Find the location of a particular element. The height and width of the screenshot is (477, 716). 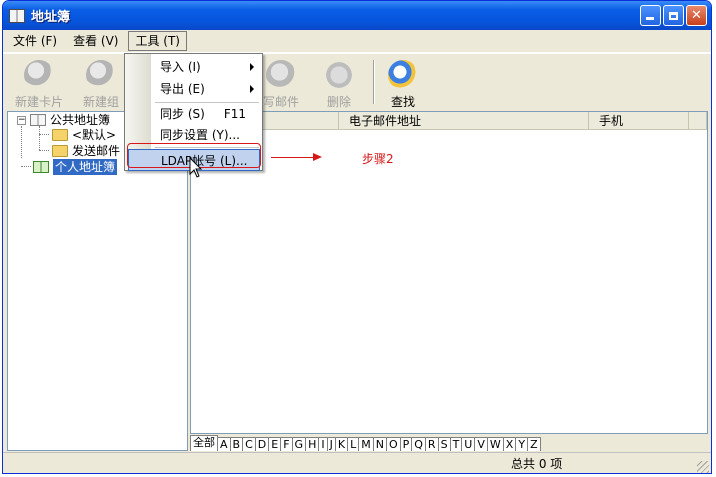

tab-w: W is located at coordinates (495, 444).